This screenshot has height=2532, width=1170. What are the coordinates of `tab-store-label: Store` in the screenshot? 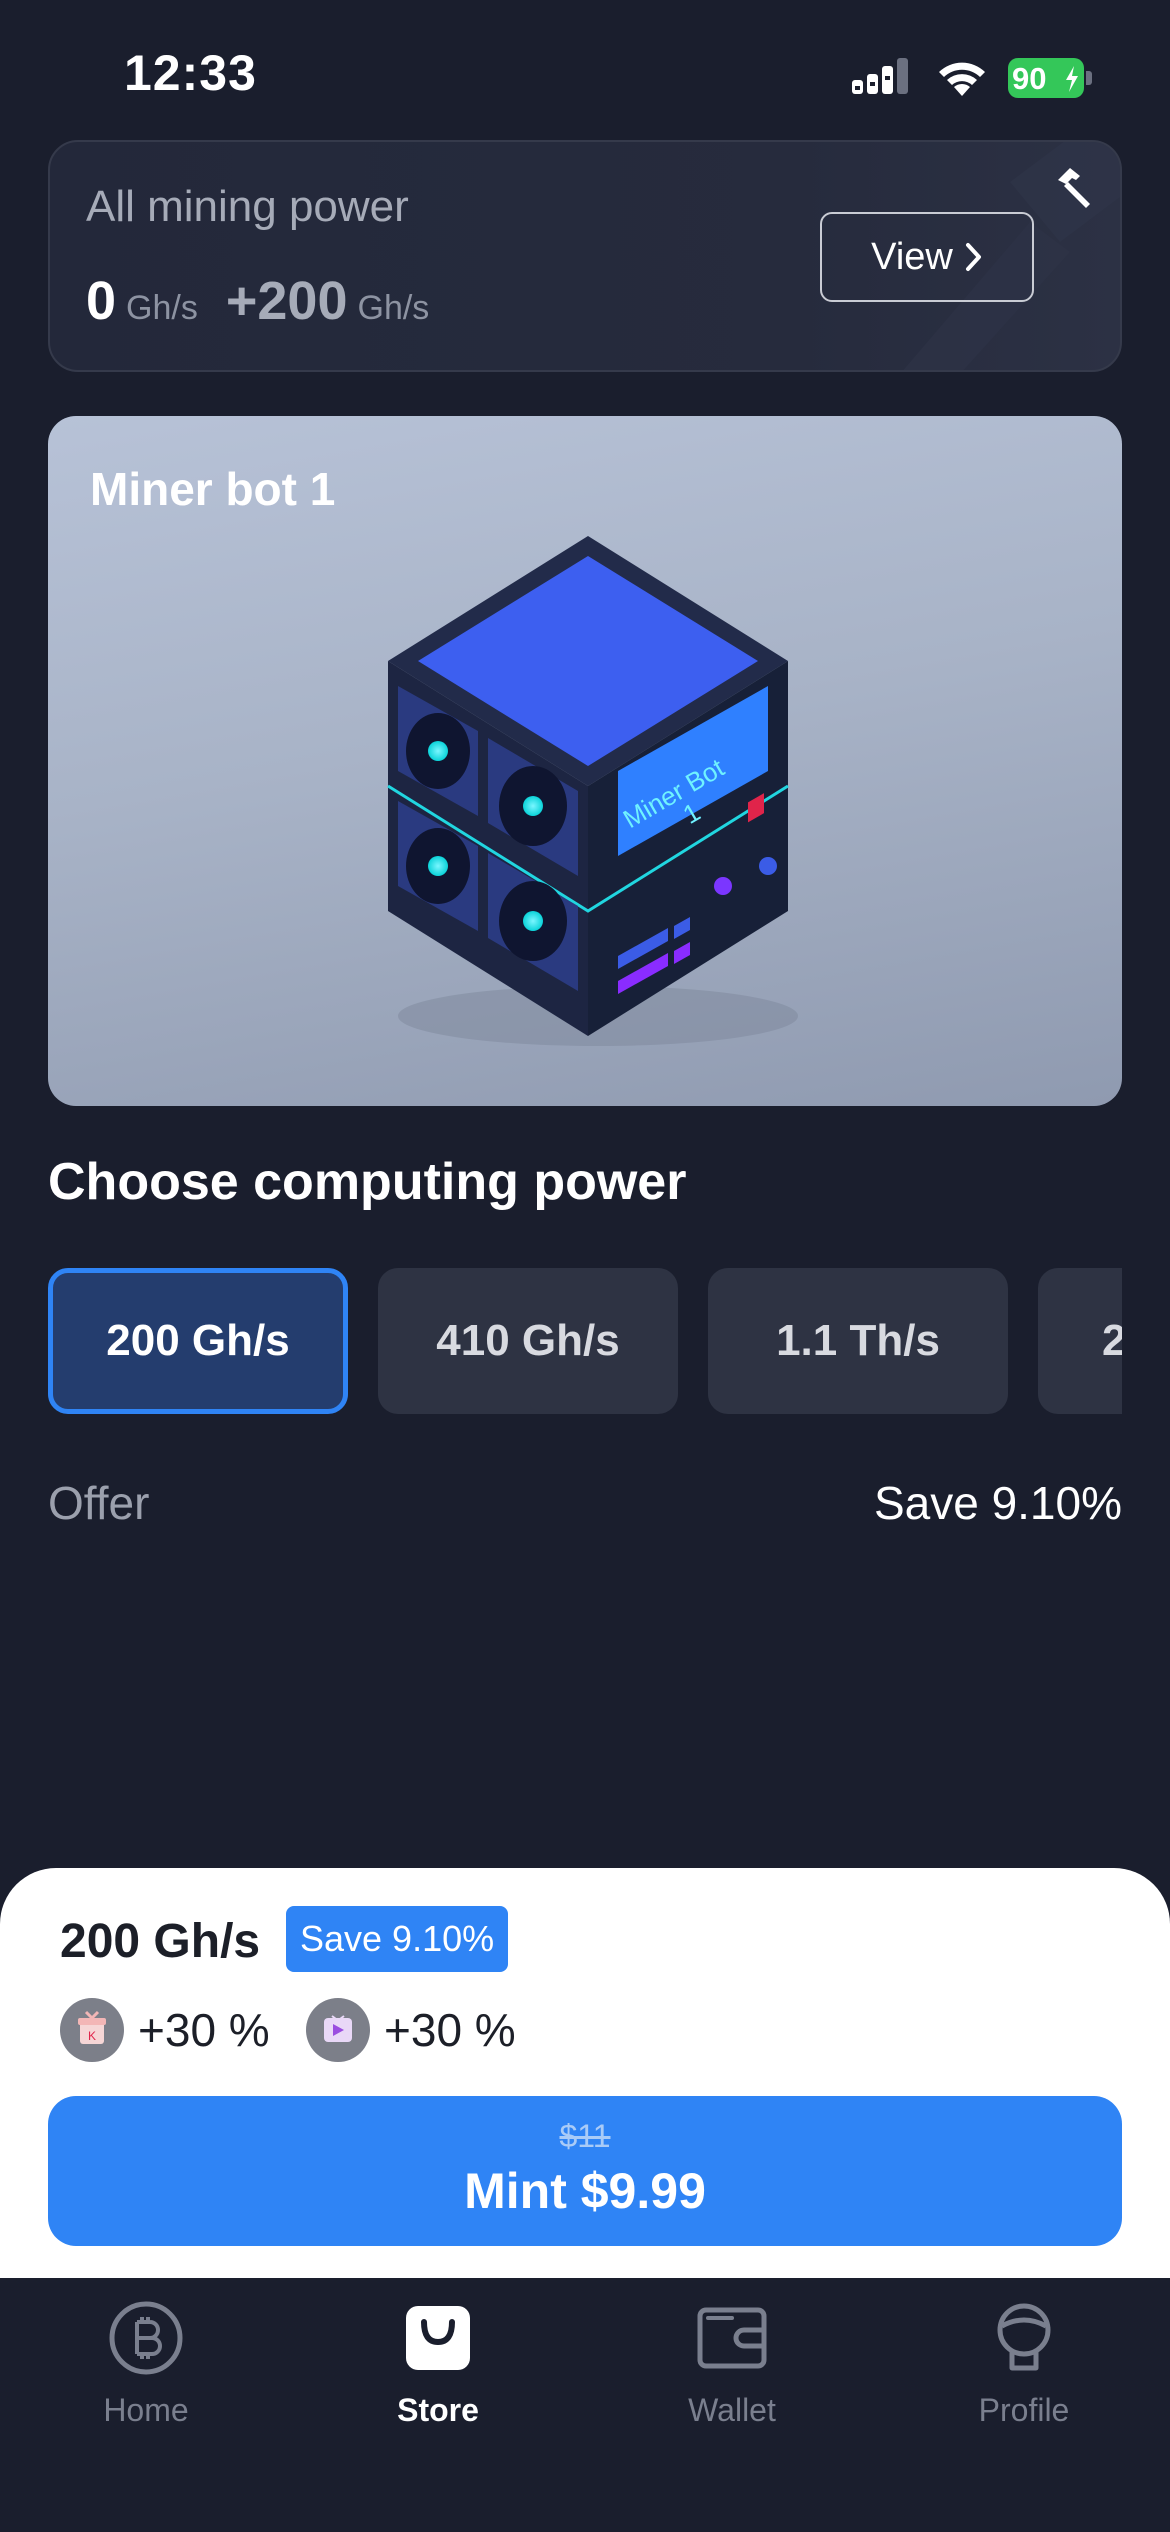 It's located at (438, 2410).